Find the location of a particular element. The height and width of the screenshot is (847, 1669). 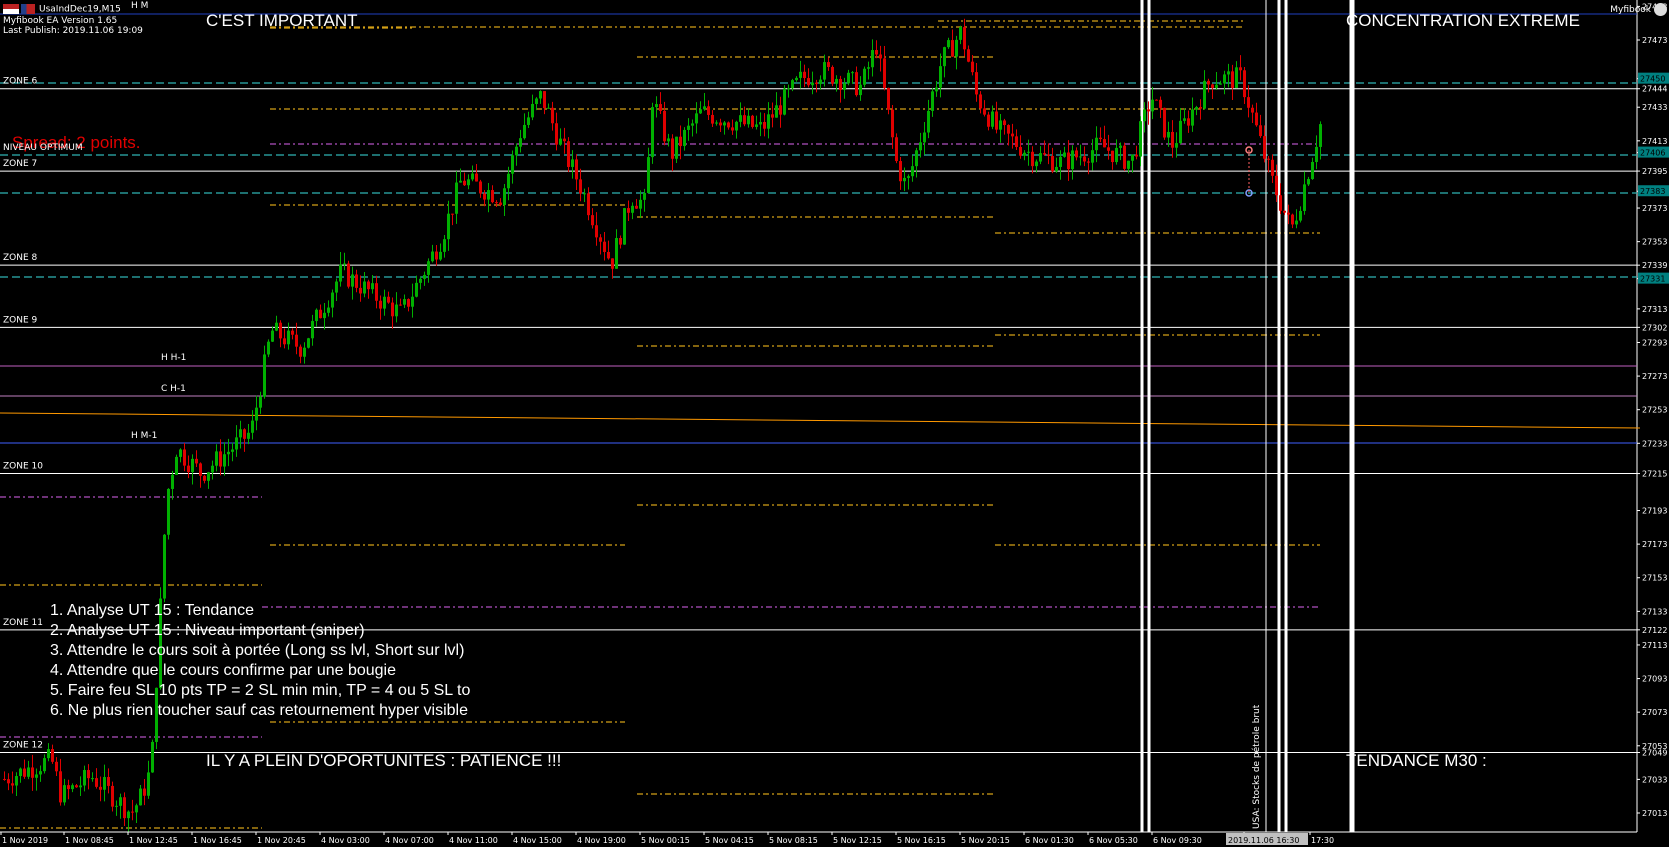

price-axis-label: 27133 is located at coordinates (1654, 611).